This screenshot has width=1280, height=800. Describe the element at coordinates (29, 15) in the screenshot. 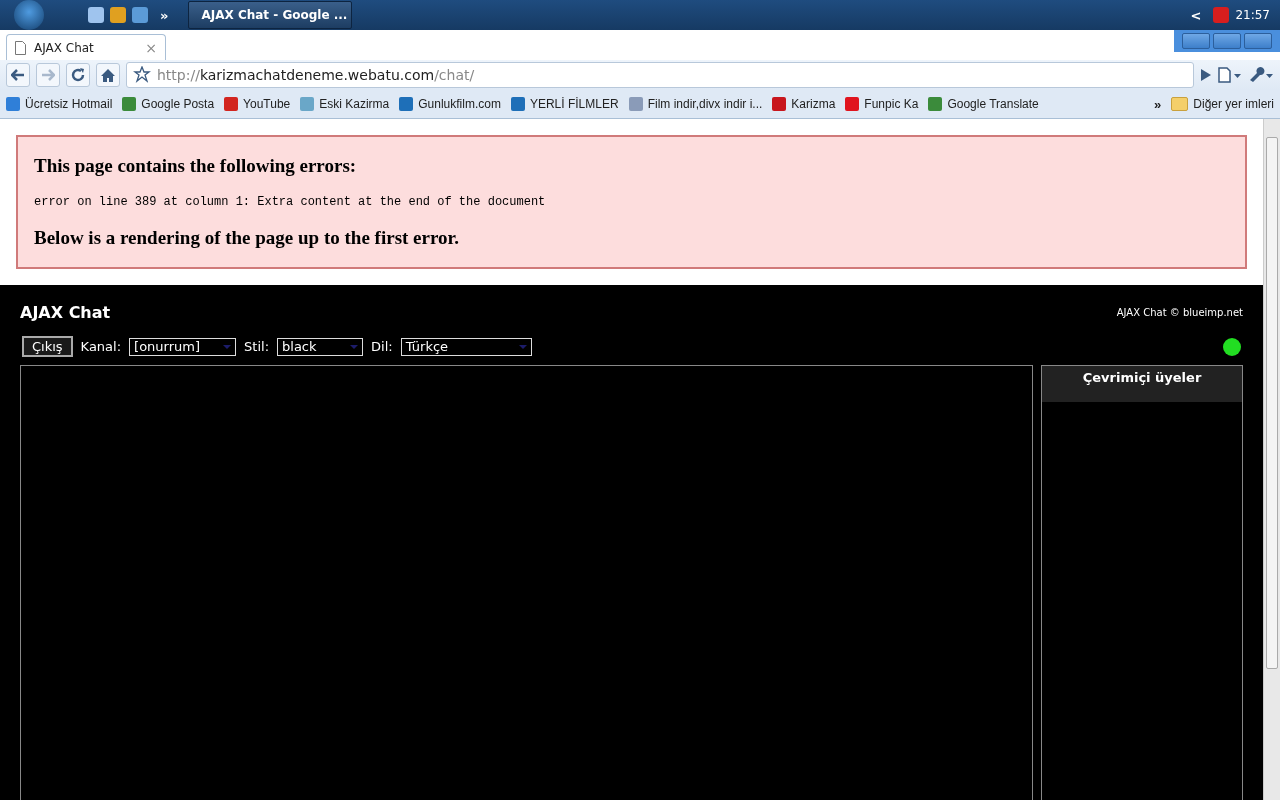

I see `start-button` at that location.